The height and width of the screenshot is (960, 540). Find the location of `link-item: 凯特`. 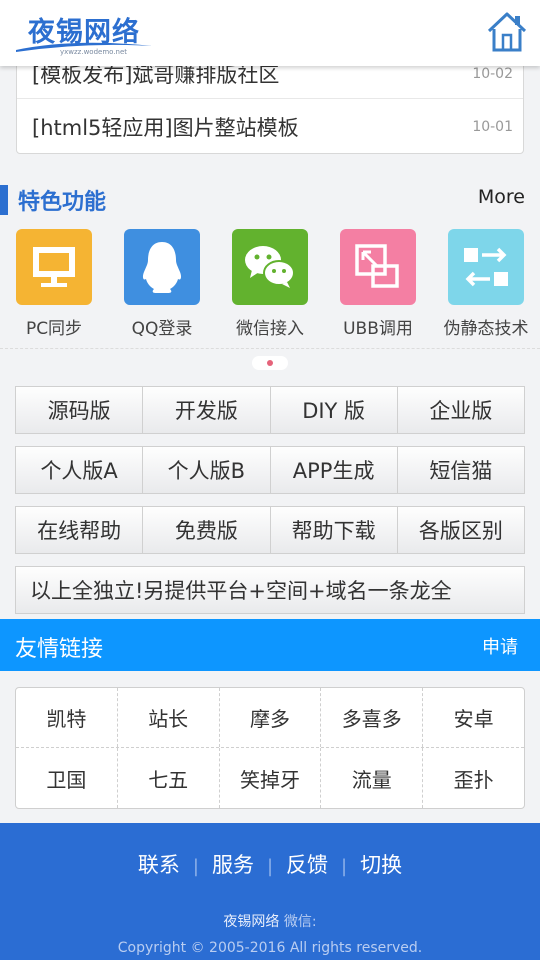

link-item: 凯特 is located at coordinates (67, 717).